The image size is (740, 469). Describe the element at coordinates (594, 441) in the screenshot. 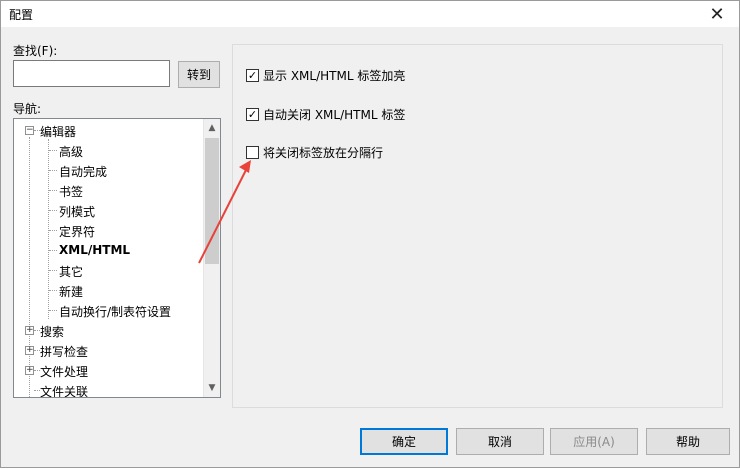

I see `apply-button: 应用(A)` at that location.